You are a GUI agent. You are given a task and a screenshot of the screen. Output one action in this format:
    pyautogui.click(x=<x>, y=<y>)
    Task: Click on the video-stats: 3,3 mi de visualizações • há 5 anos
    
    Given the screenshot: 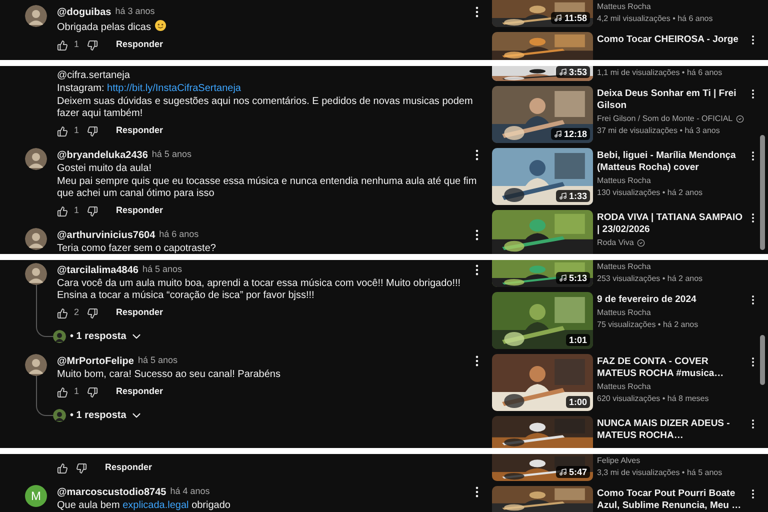 What is the action you would take?
    pyautogui.click(x=660, y=472)
    